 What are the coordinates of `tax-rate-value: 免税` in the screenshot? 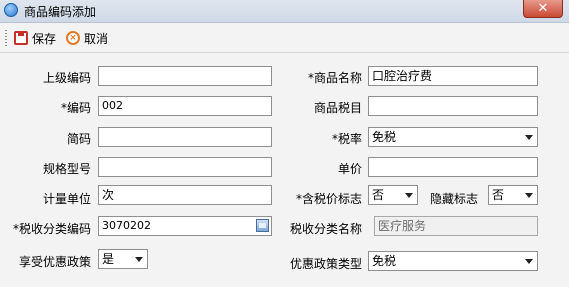 It's located at (384, 137).